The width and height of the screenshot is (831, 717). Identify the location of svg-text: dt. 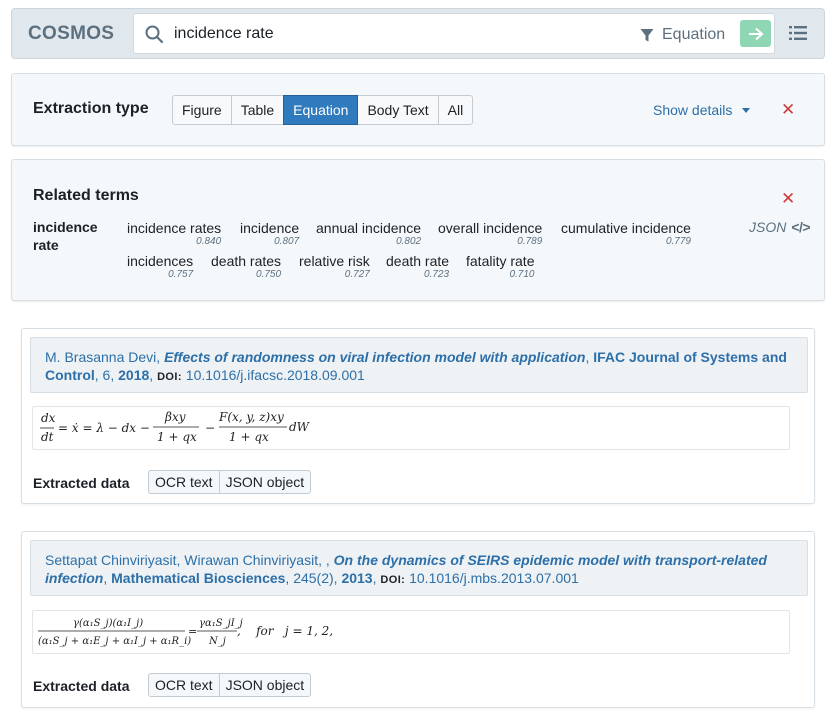
(47, 437).